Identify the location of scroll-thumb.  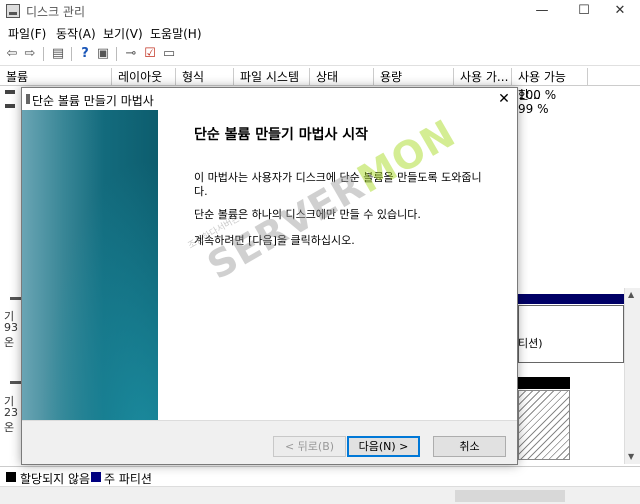
(510, 496).